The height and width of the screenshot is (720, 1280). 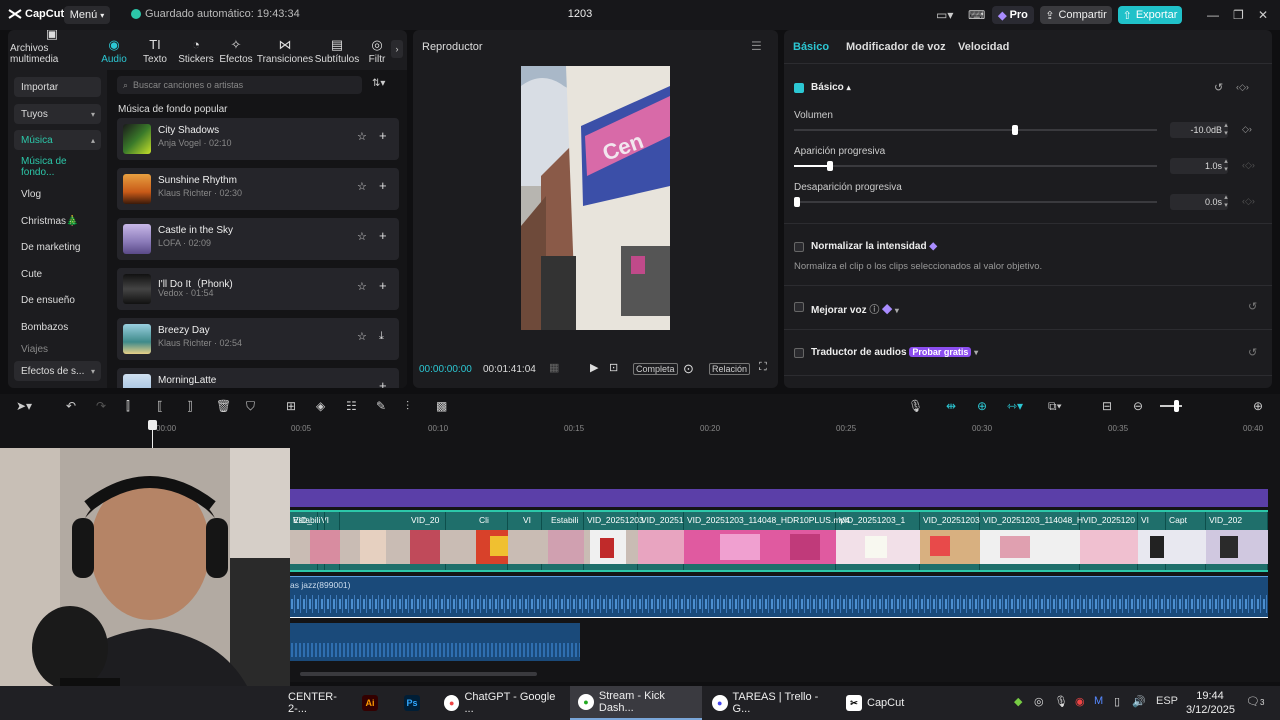 What do you see at coordinates (285, 51) in the screenshot?
I see `tool-transitions: ⋈ Transiciones` at bounding box center [285, 51].